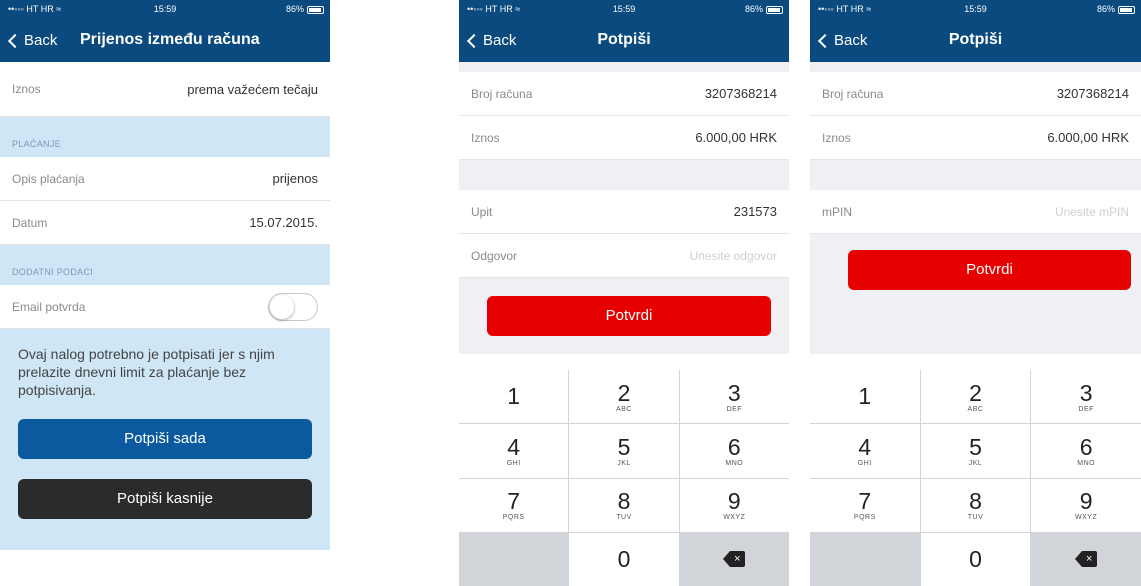 The image size is (1141, 586). I want to click on key-digit: 1, so click(514, 396).